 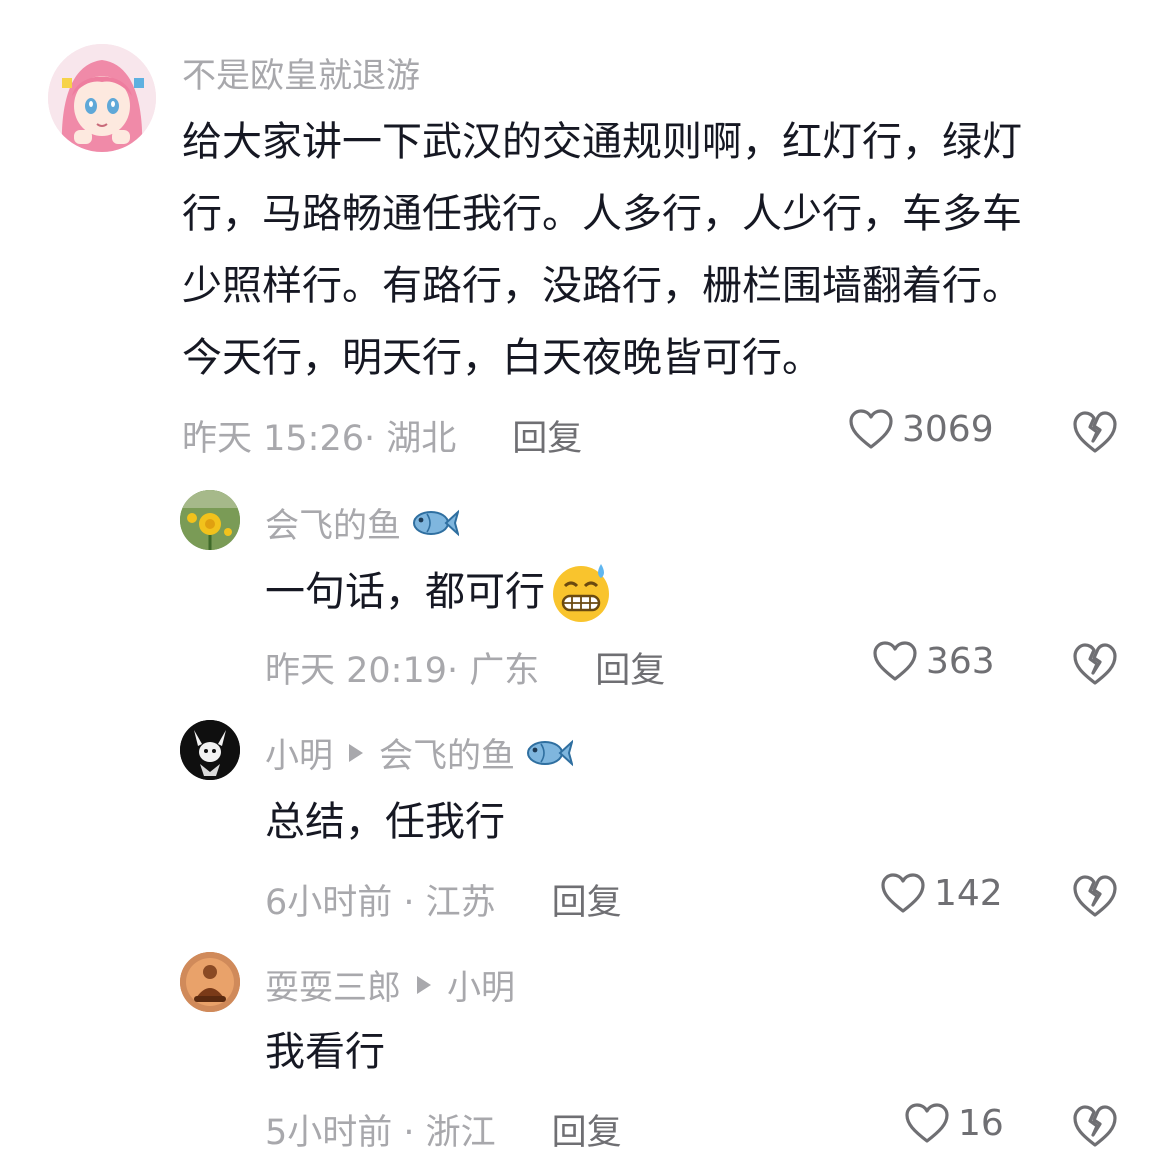 I want to click on comment-text-content: 总结，任我行, so click(x=385, y=822).